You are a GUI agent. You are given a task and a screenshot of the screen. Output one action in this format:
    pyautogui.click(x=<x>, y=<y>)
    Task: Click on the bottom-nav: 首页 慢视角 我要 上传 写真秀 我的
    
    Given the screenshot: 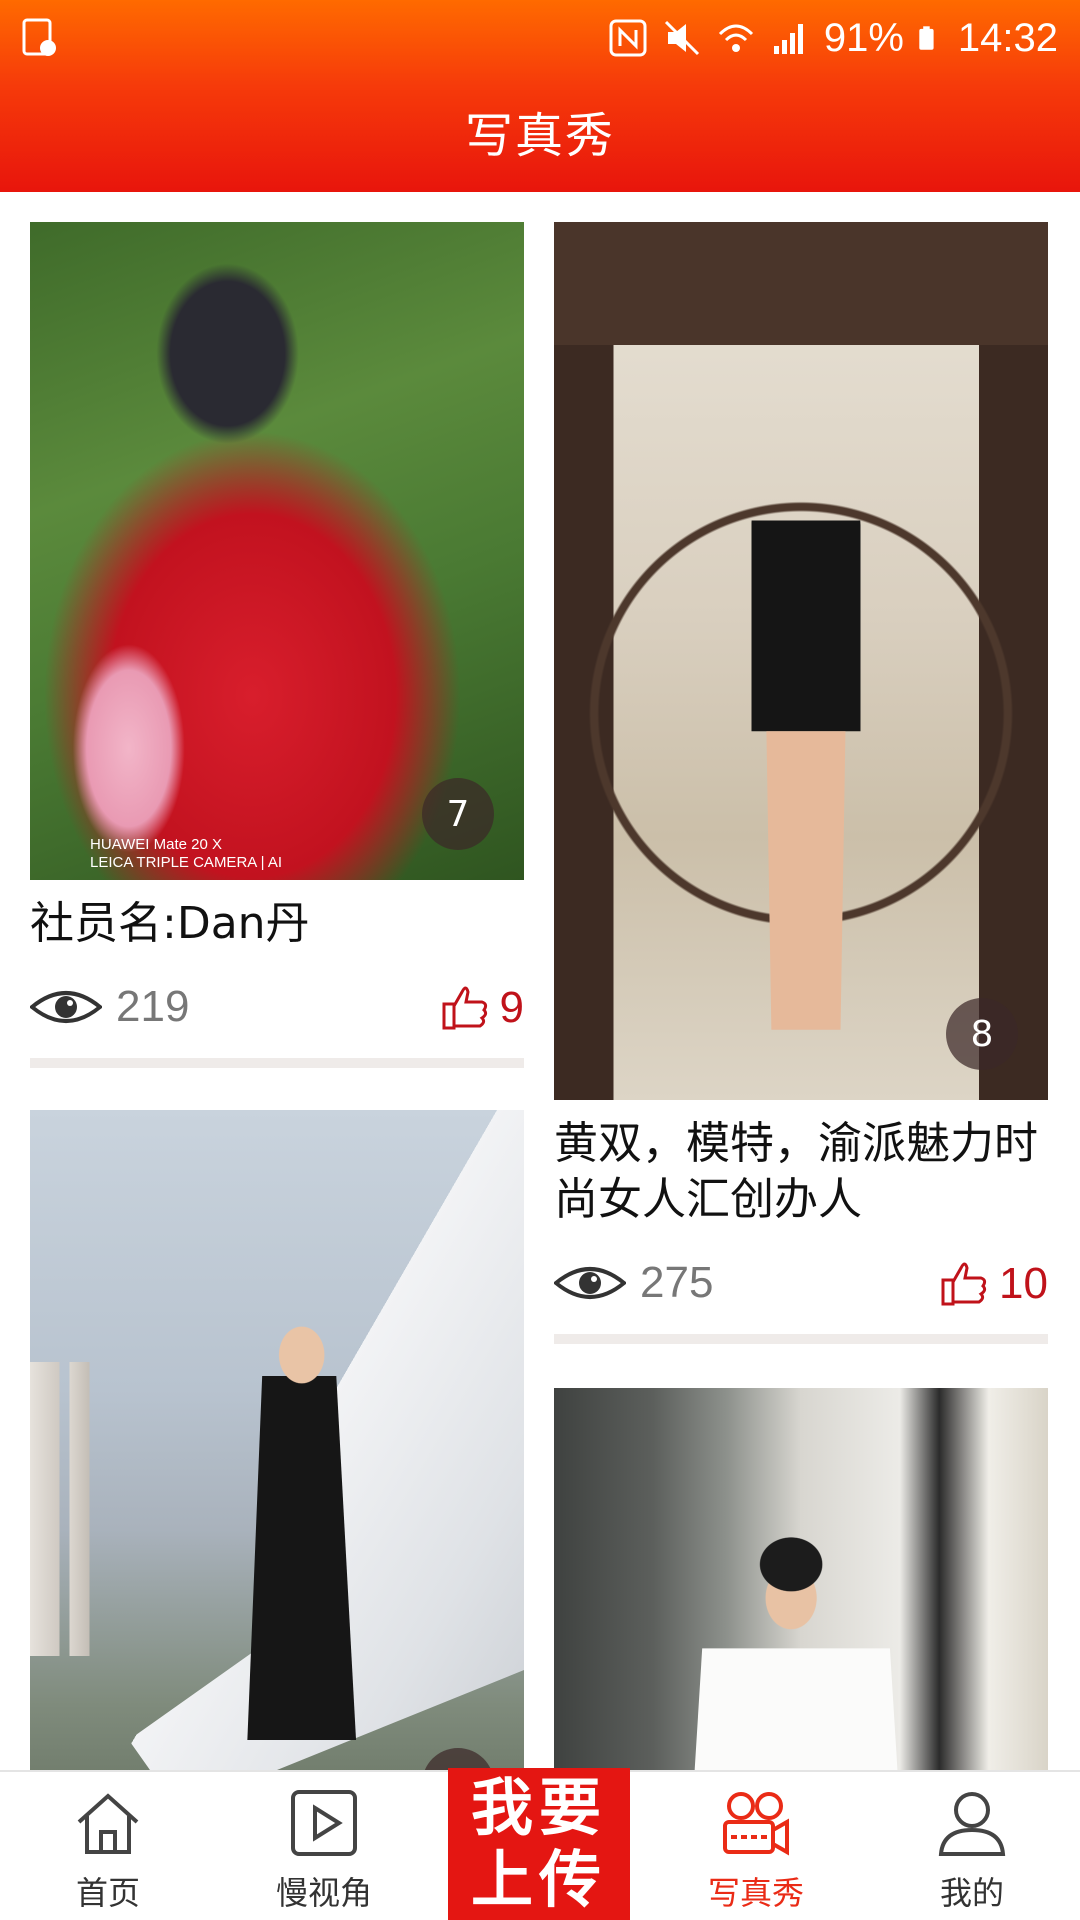 What is the action you would take?
    pyautogui.click(x=540, y=1844)
    